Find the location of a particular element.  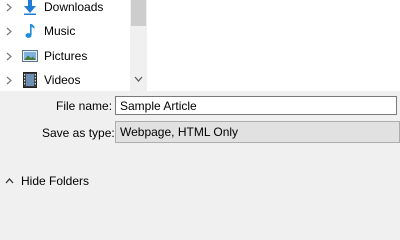

savetype-dropdown: Webpage, HTML Only is located at coordinates (257, 132).